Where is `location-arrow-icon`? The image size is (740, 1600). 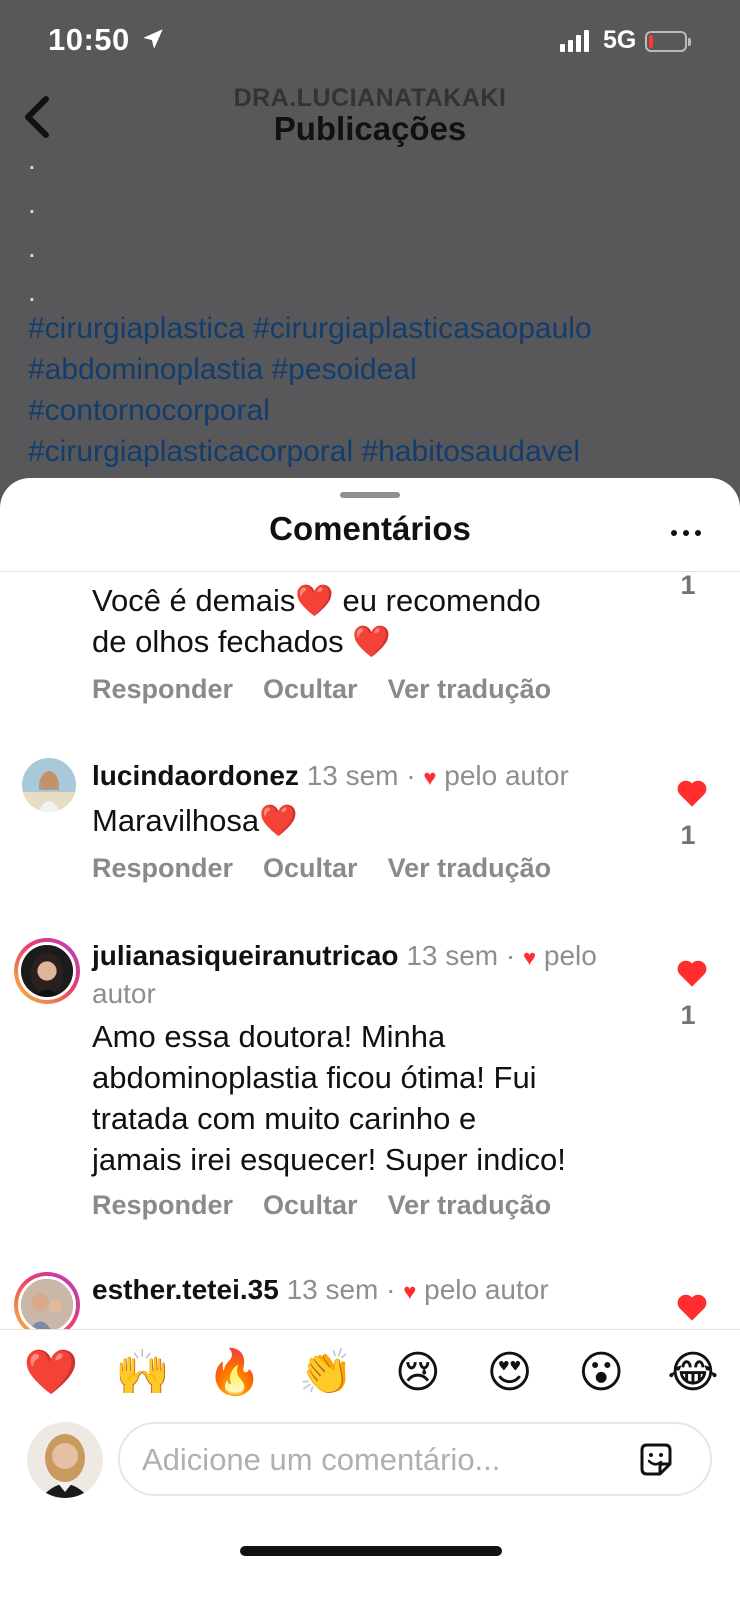 location-arrow-icon is located at coordinates (153, 39).